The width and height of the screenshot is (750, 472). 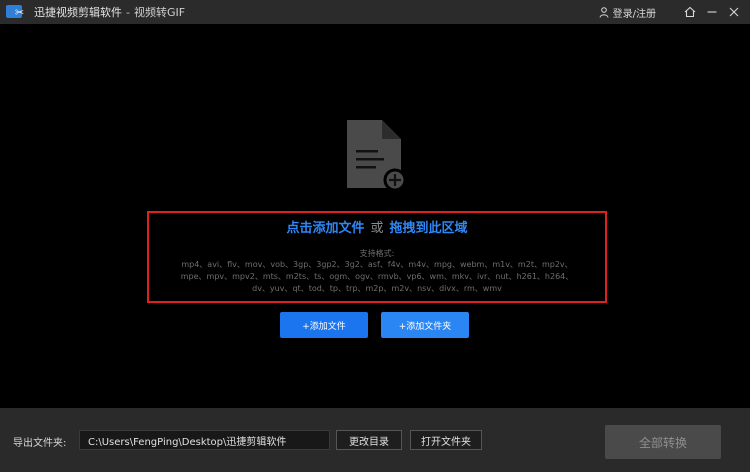 What do you see at coordinates (604, 12) in the screenshot?
I see `user-icon` at bounding box center [604, 12].